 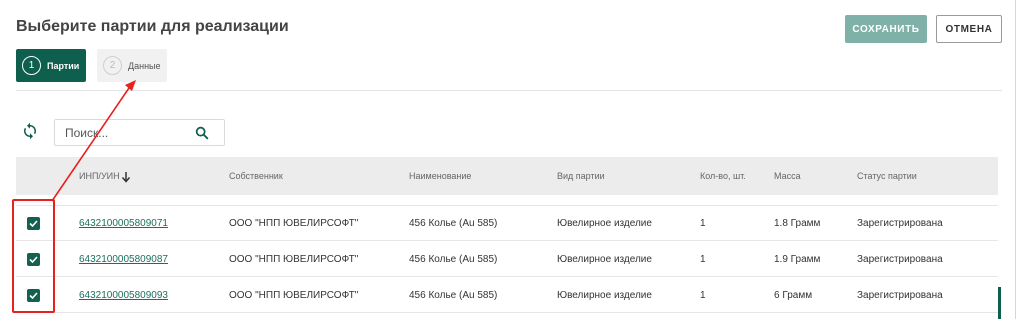 What do you see at coordinates (1015, 159) in the screenshot?
I see `panel-edge` at bounding box center [1015, 159].